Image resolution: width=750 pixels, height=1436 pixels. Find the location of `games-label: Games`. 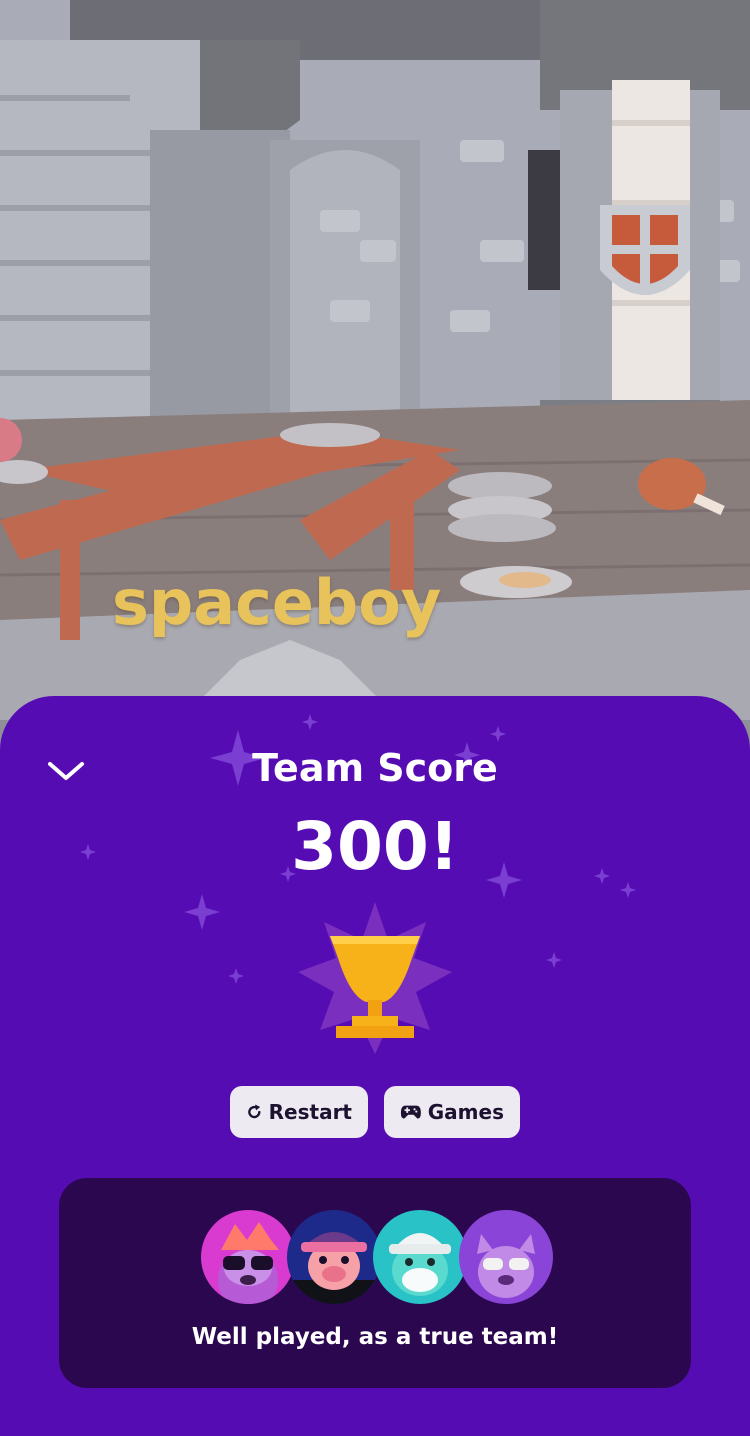

games-label: Games is located at coordinates (465, 1112).